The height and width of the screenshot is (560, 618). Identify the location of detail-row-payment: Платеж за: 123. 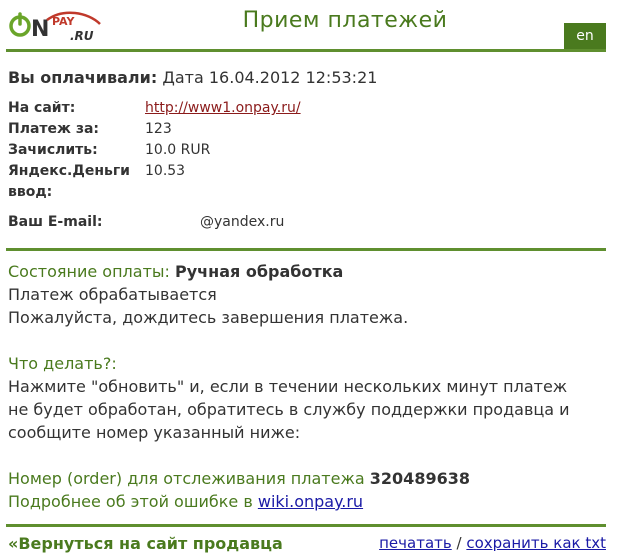
(154, 129).